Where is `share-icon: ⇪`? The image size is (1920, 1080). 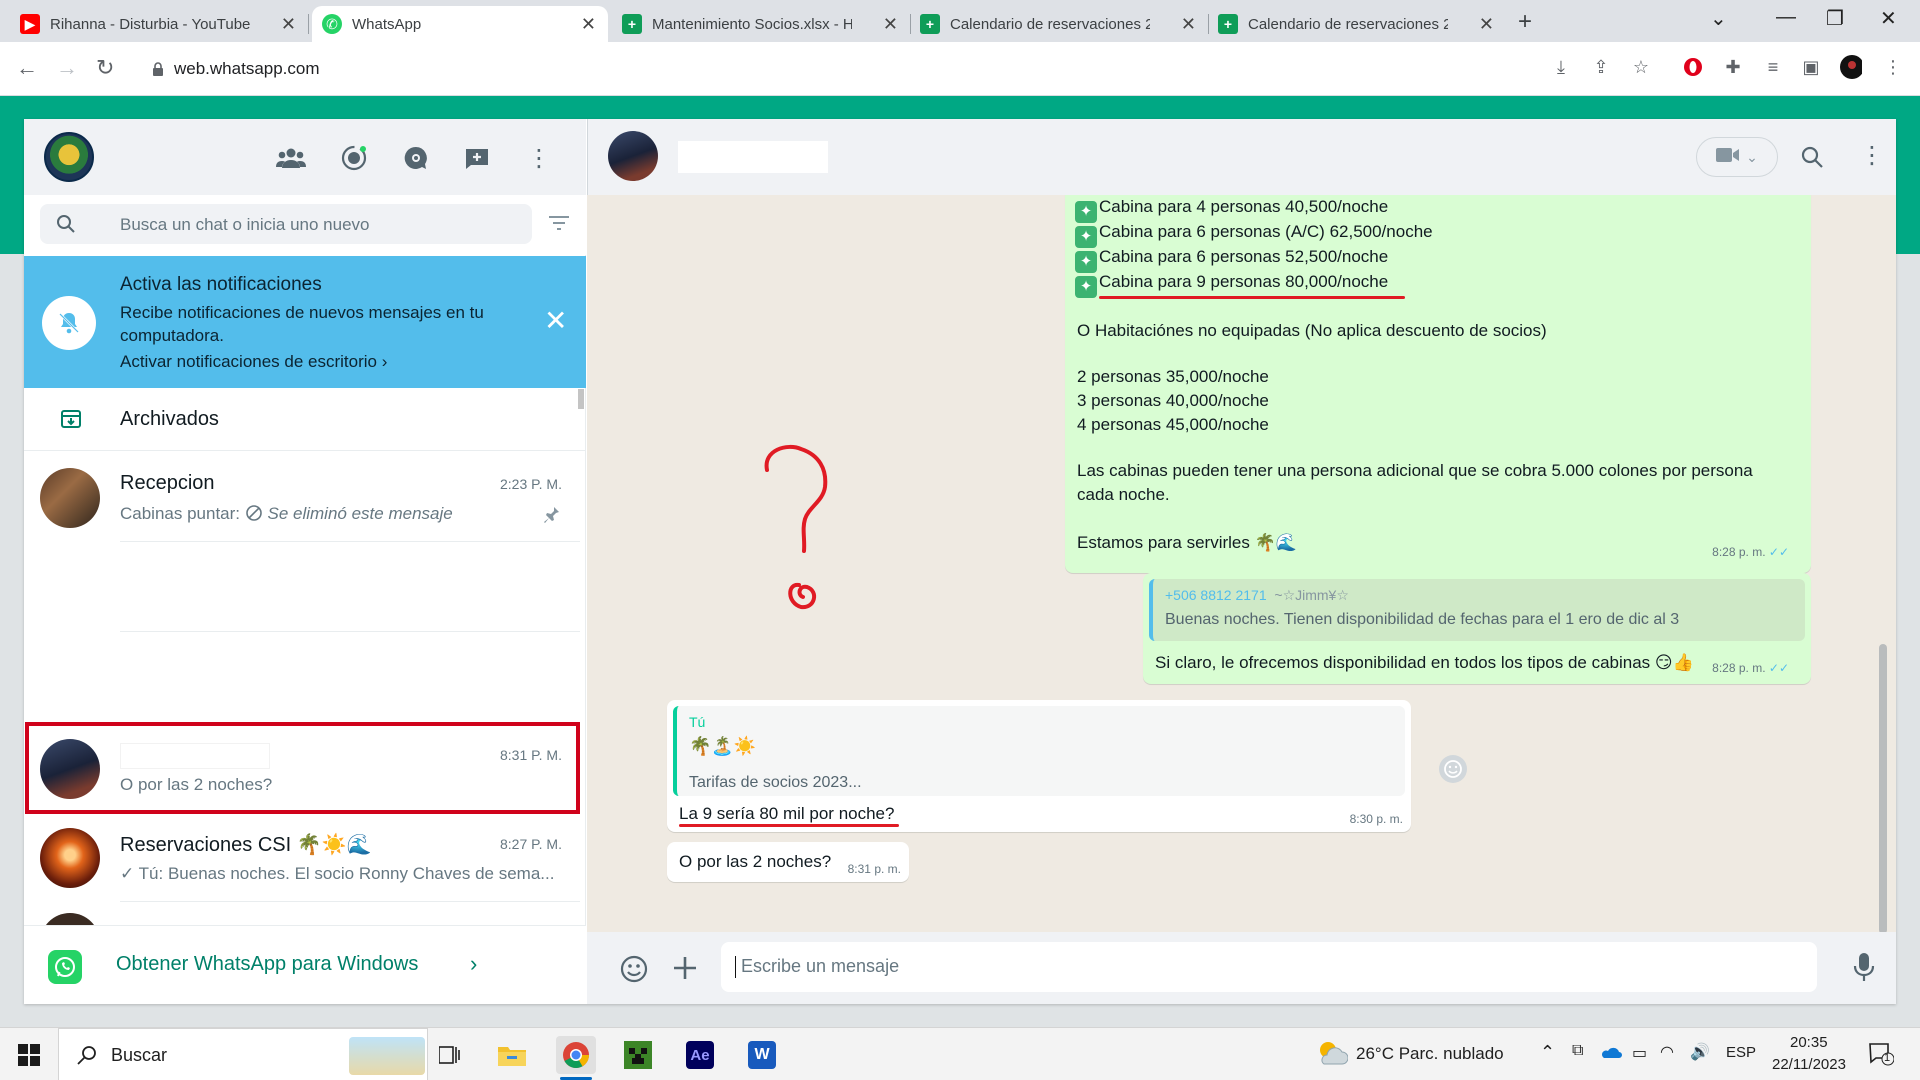 share-icon: ⇪ is located at coordinates (1601, 67).